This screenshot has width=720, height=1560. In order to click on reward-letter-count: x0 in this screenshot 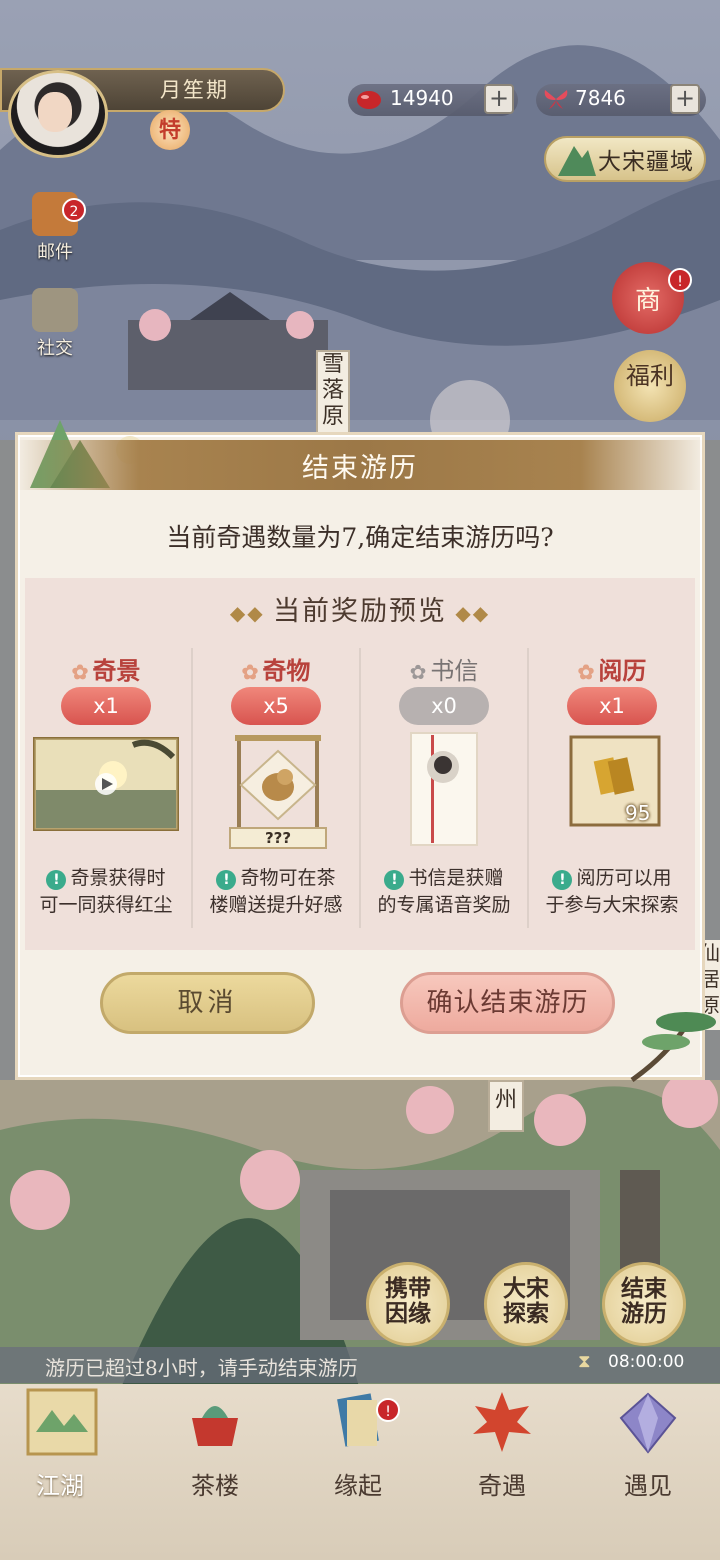, I will do `click(444, 706)`.